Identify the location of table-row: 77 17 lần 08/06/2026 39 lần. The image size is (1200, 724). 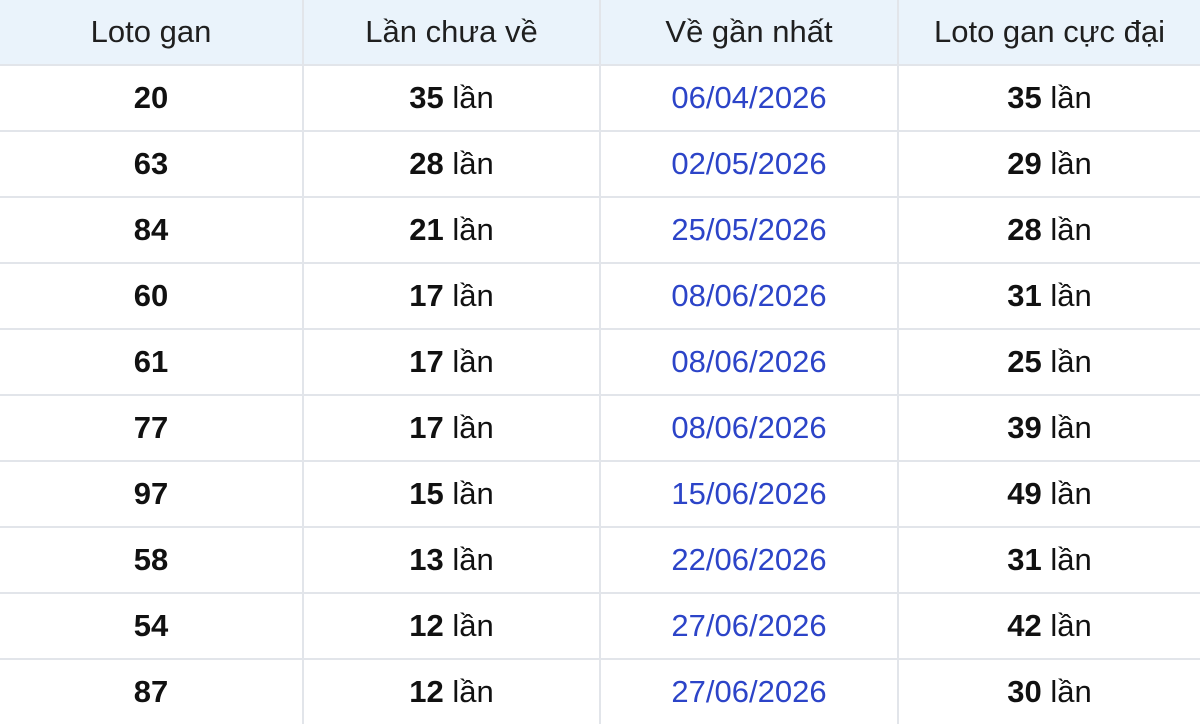
(600, 428).